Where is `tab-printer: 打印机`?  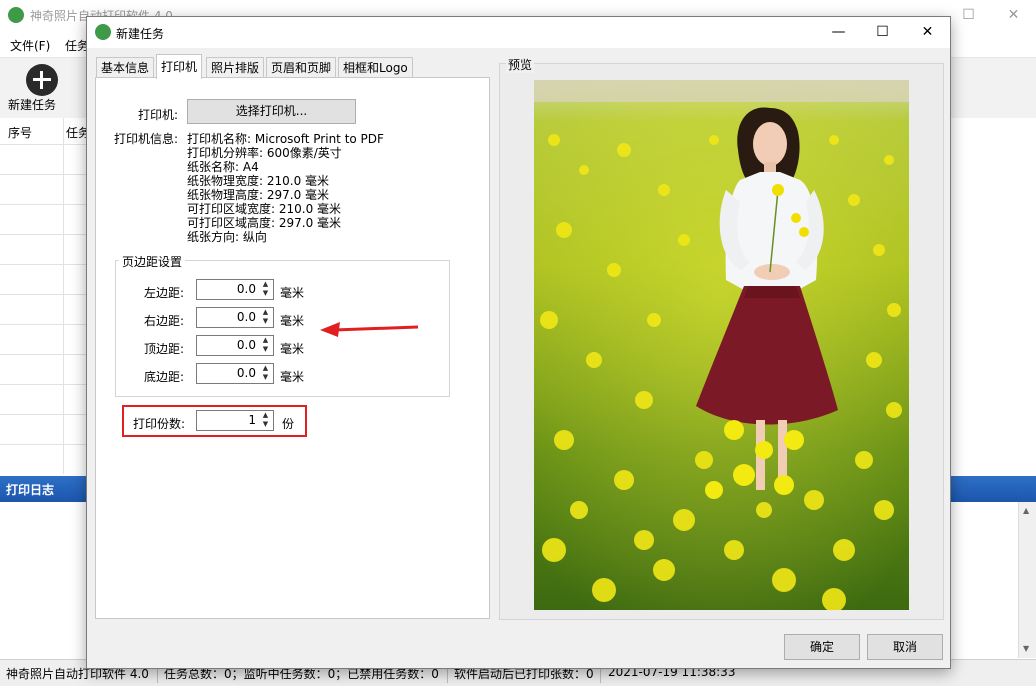 tab-printer: 打印机 is located at coordinates (179, 66).